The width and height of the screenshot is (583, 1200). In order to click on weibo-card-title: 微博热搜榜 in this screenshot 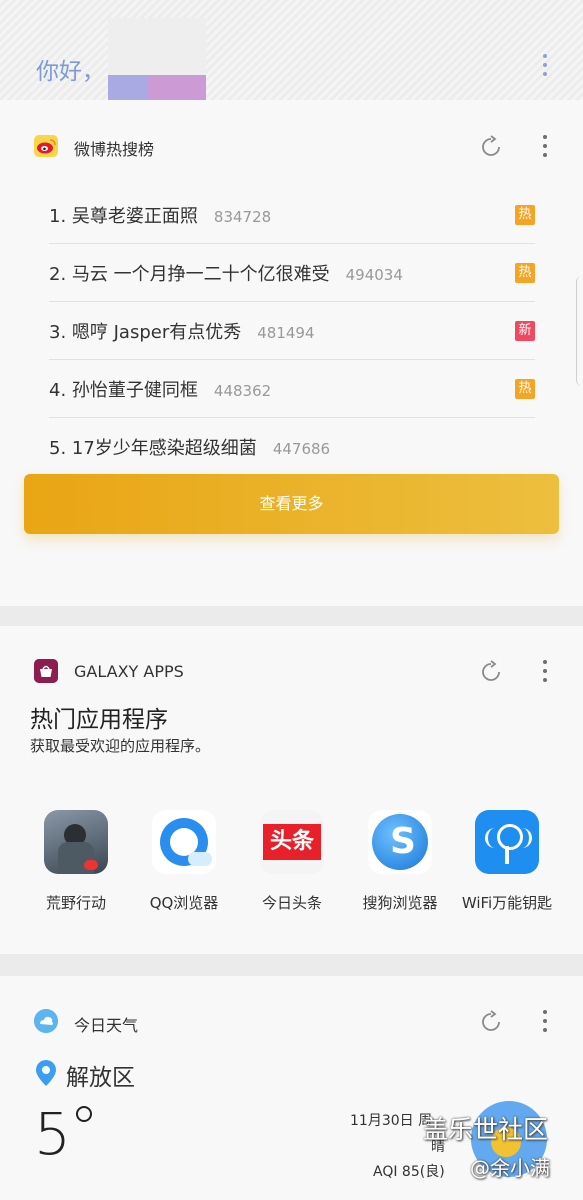, I will do `click(114, 149)`.